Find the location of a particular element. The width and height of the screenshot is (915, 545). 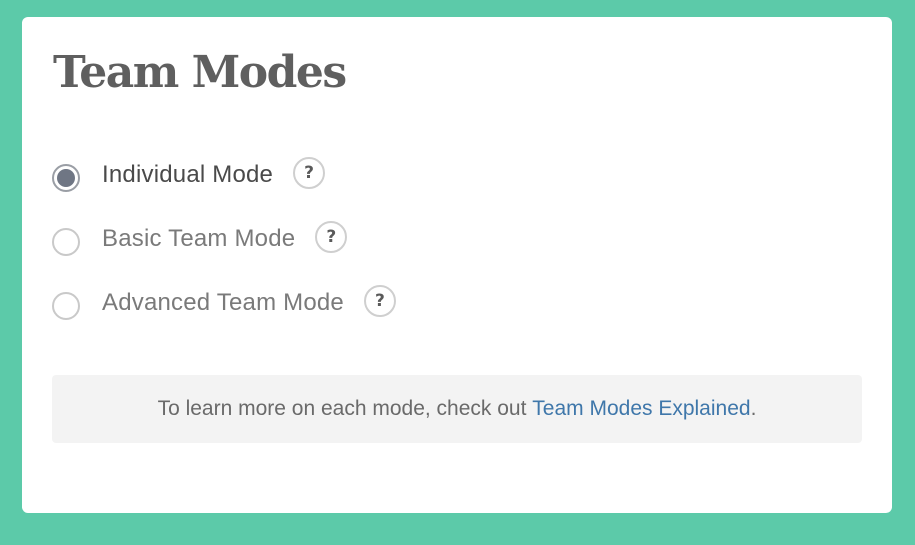

basic-team-mode-label: Basic Team Mode is located at coordinates (198, 239).